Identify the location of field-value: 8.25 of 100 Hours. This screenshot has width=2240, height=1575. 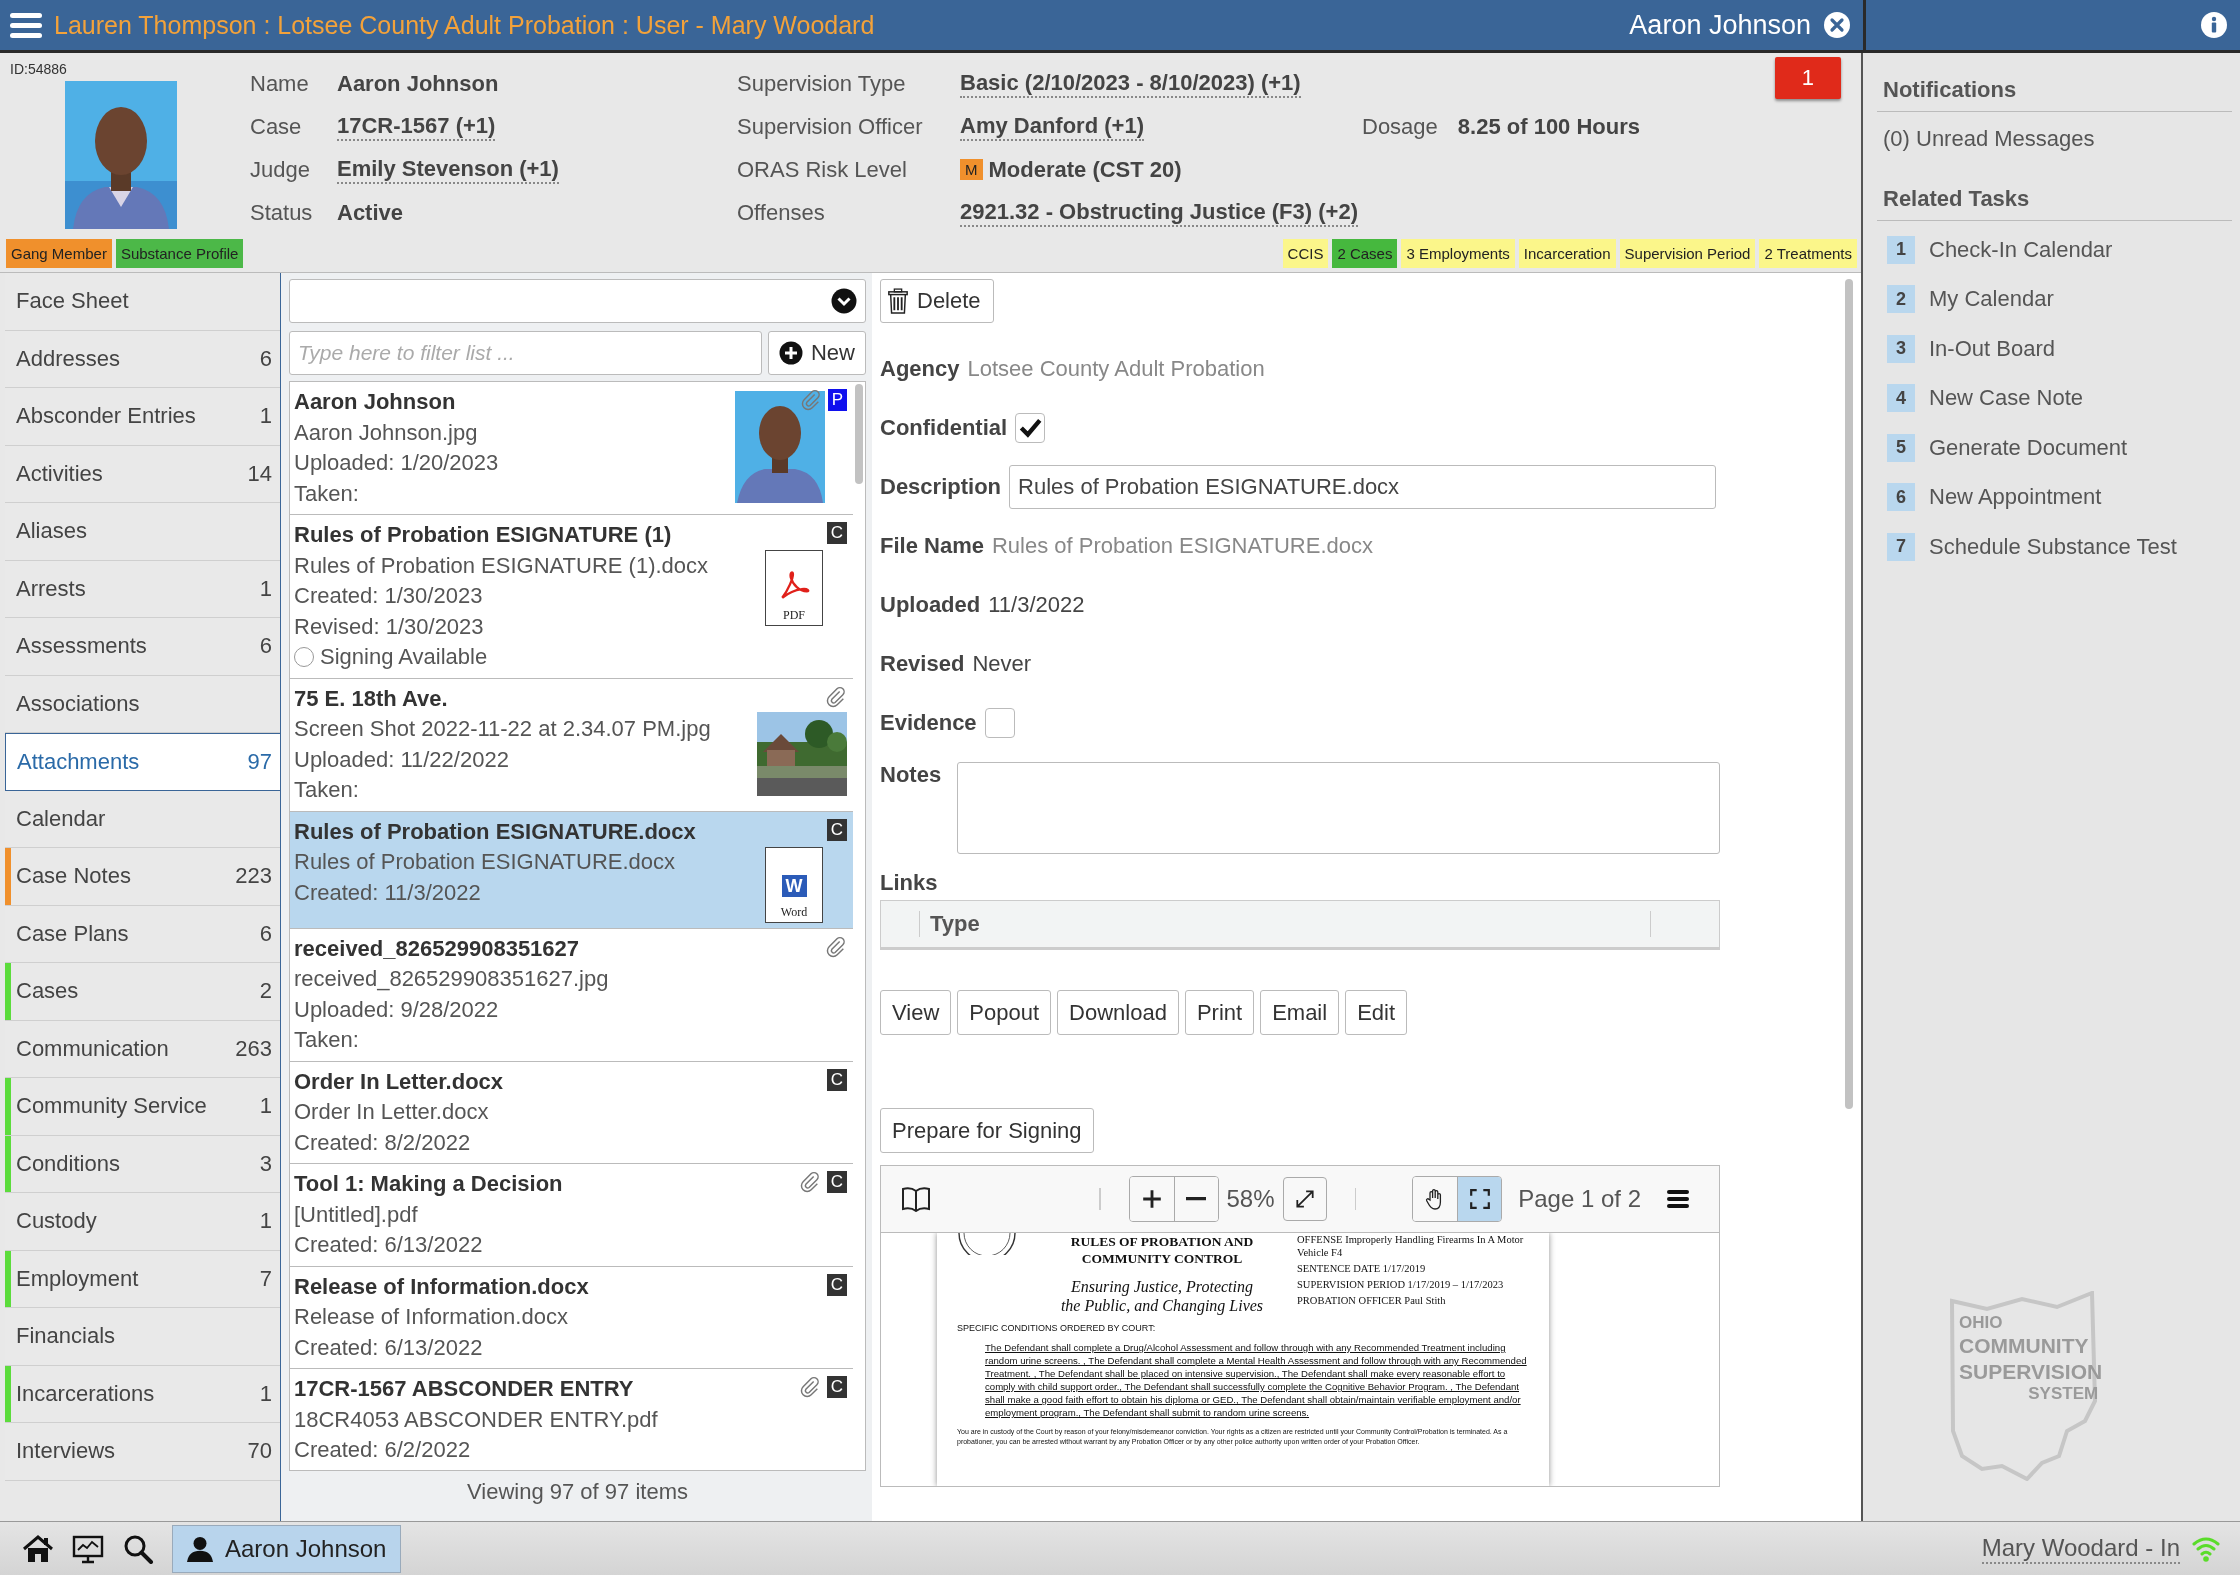
(1549, 126).